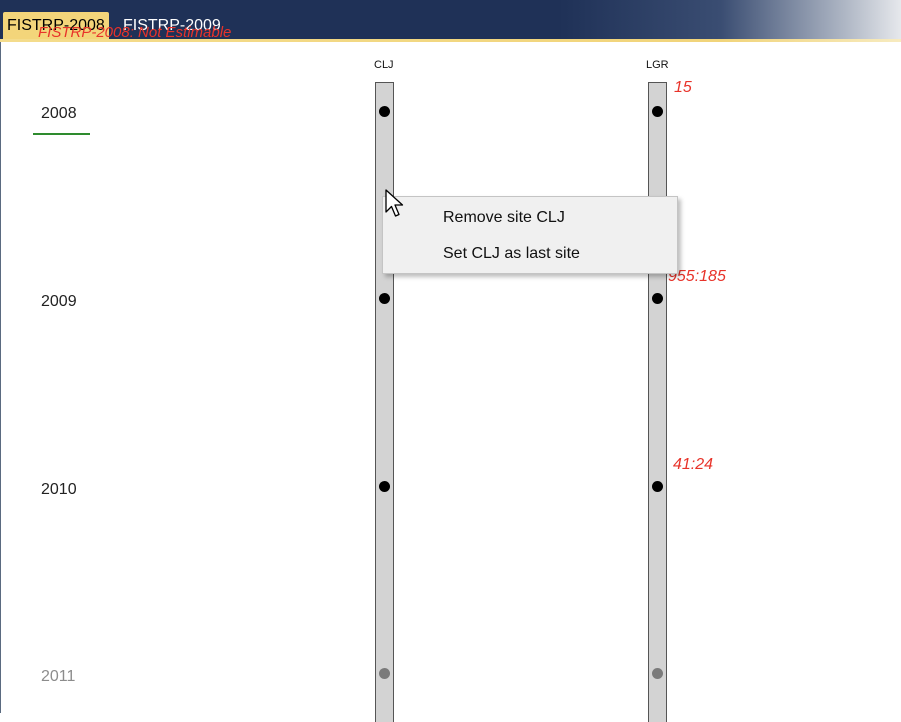 This screenshot has height=722, width=901. I want to click on year-label-2011: 2011, so click(58, 677).